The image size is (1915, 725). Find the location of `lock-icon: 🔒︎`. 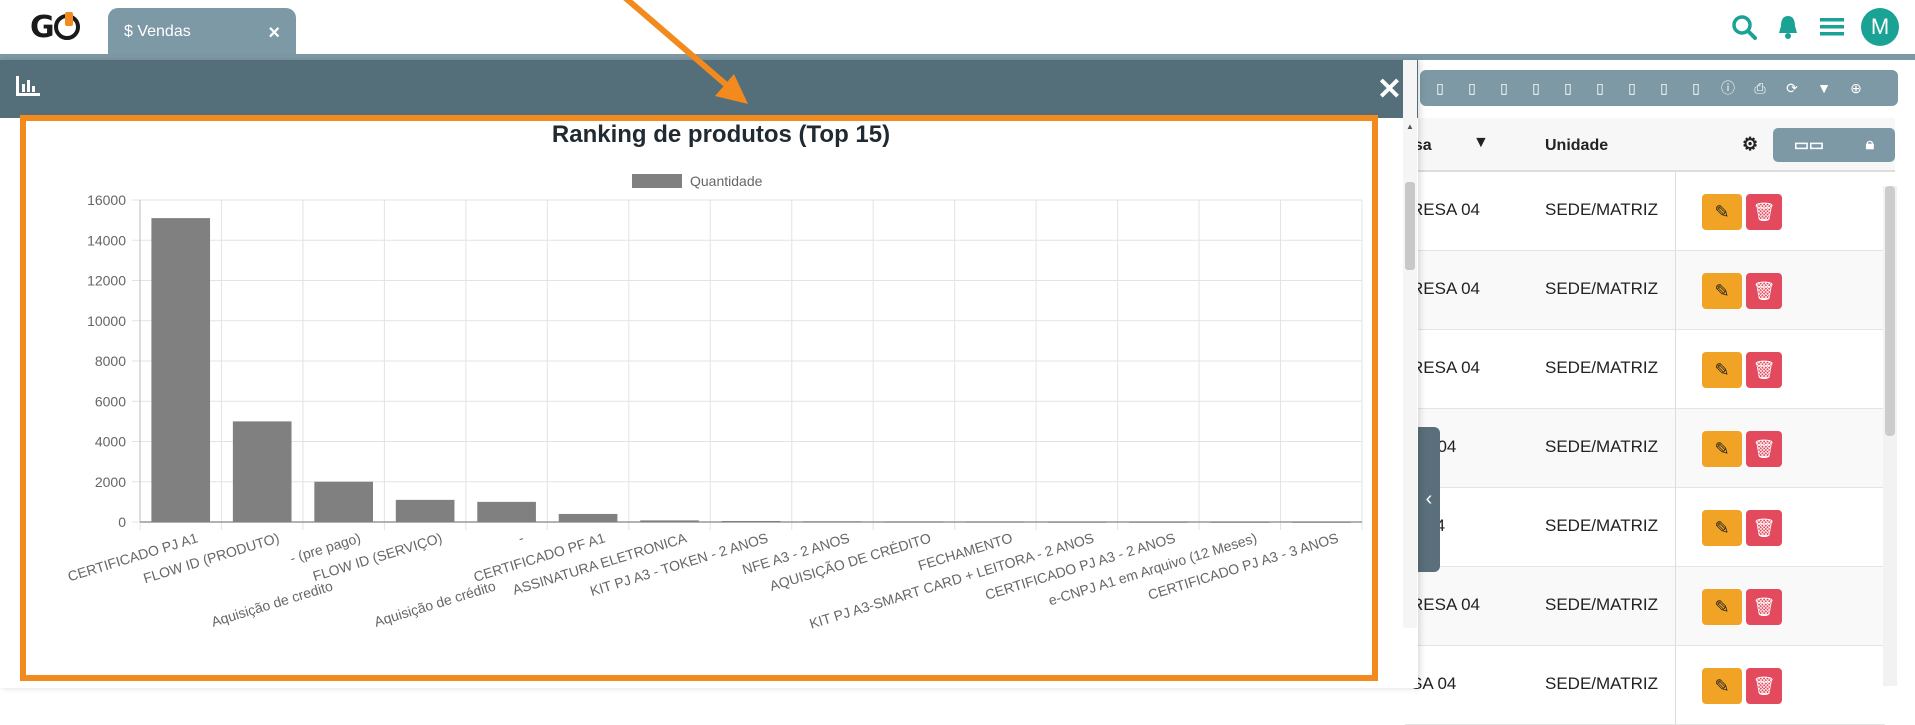

lock-icon: 🔒︎ is located at coordinates (1870, 145).